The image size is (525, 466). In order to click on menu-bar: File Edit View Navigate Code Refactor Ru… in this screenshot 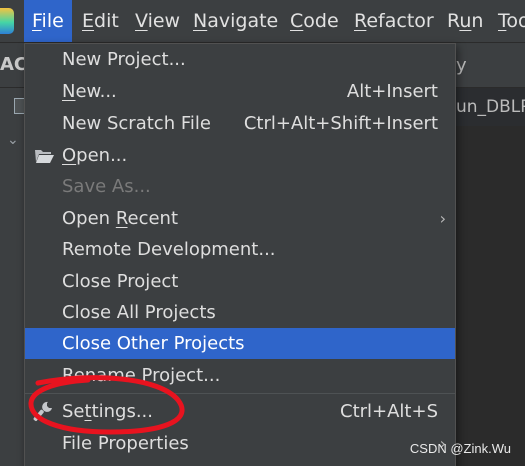, I will do `click(262, 21)`.